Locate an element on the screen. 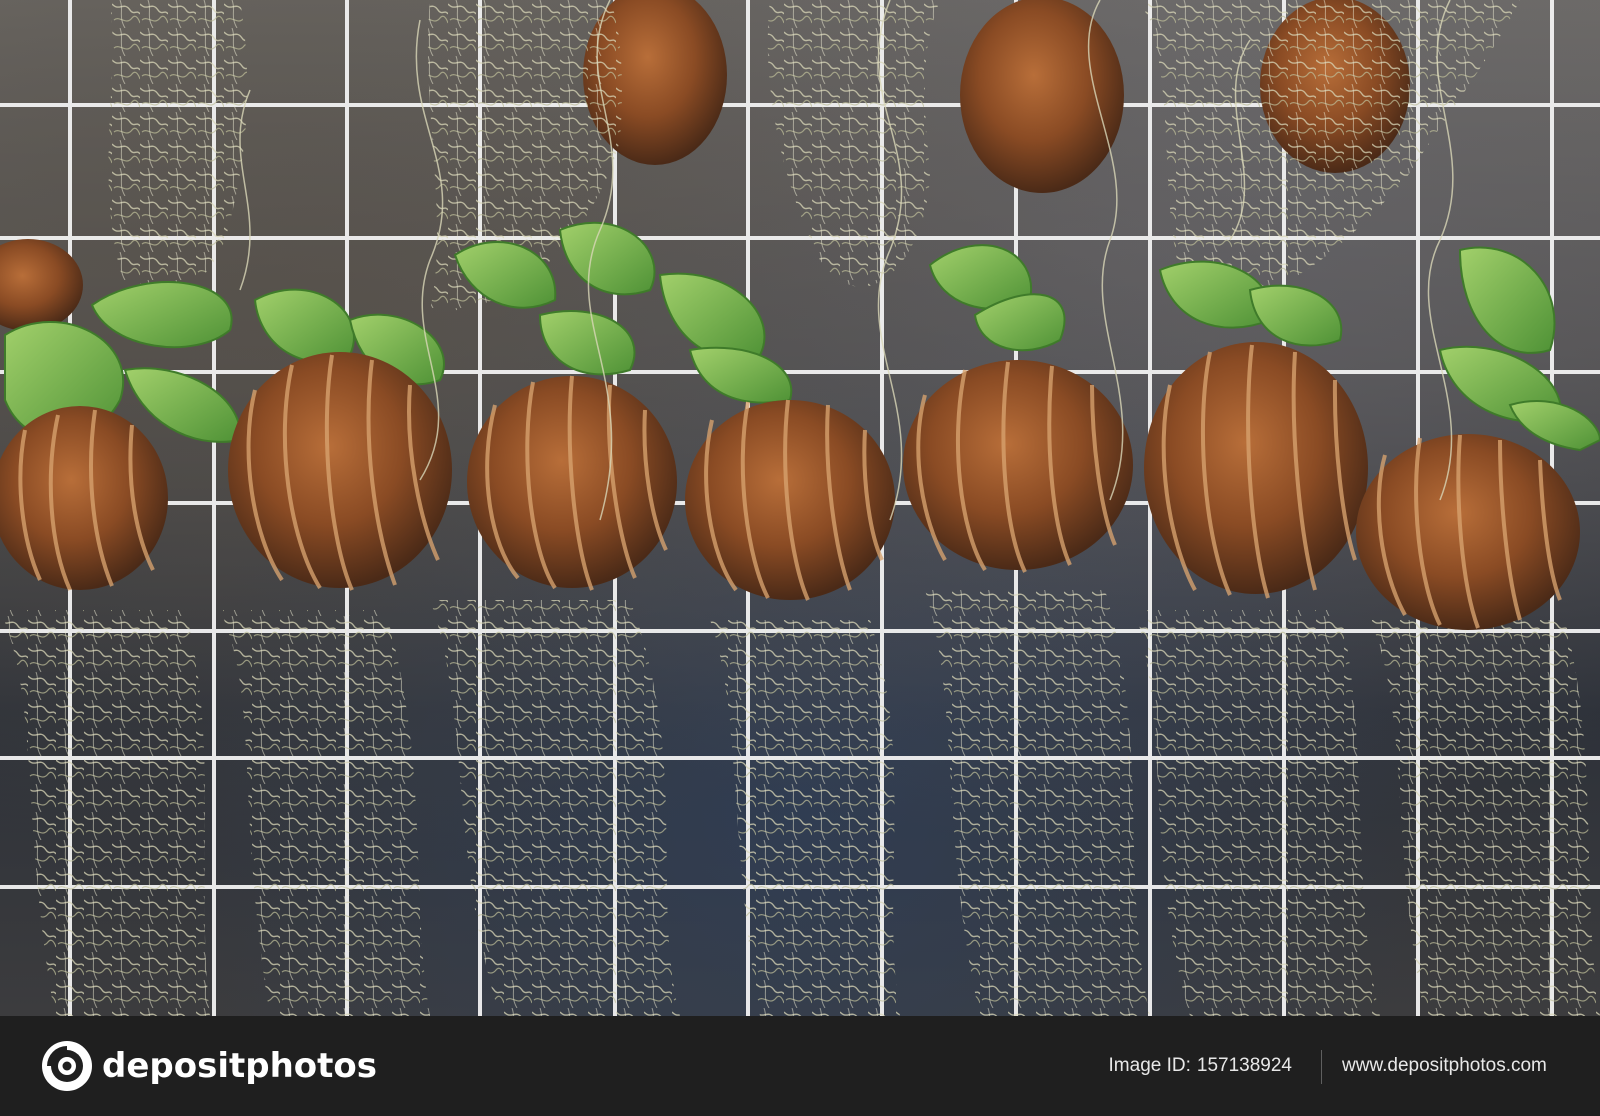  image-id-text: Image ID: 157138924 is located at coordinates (1200, 1066).